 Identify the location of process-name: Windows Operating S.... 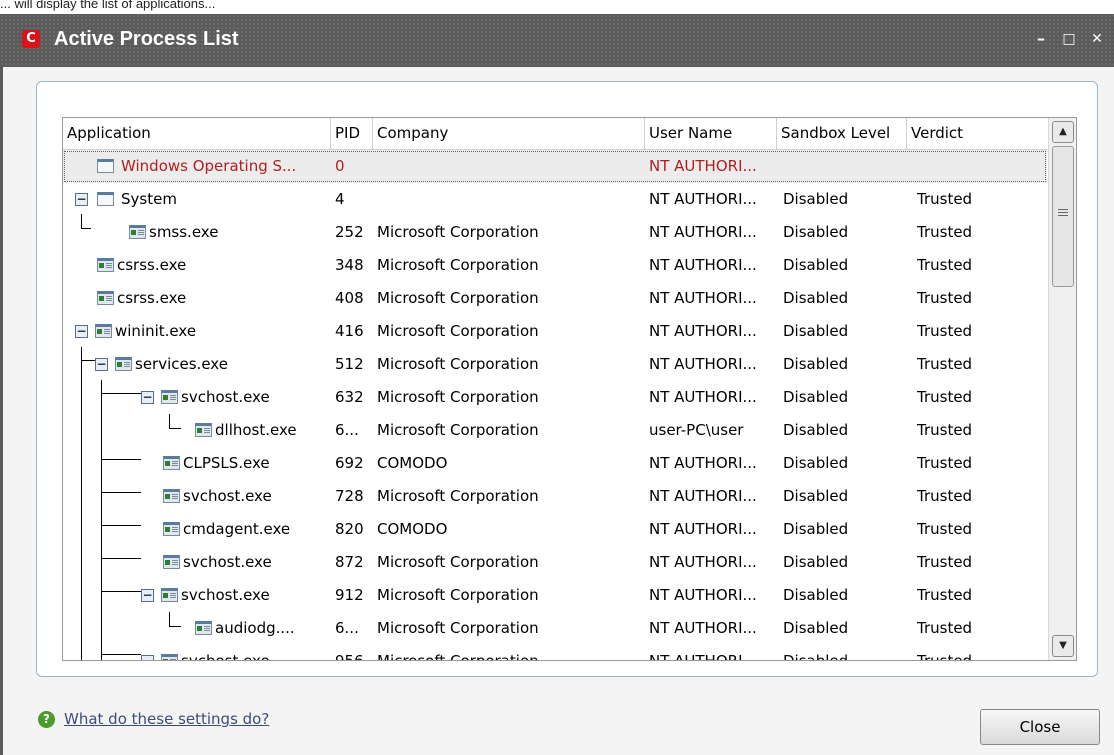
(209, 166).